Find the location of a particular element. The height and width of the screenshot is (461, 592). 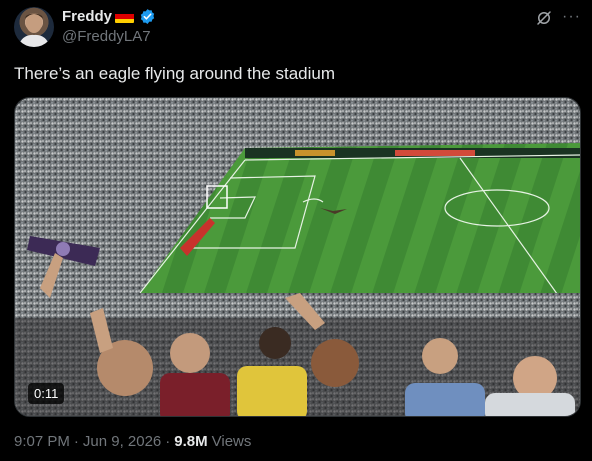

germany-flag-icon is located at coordinates (125, 16).